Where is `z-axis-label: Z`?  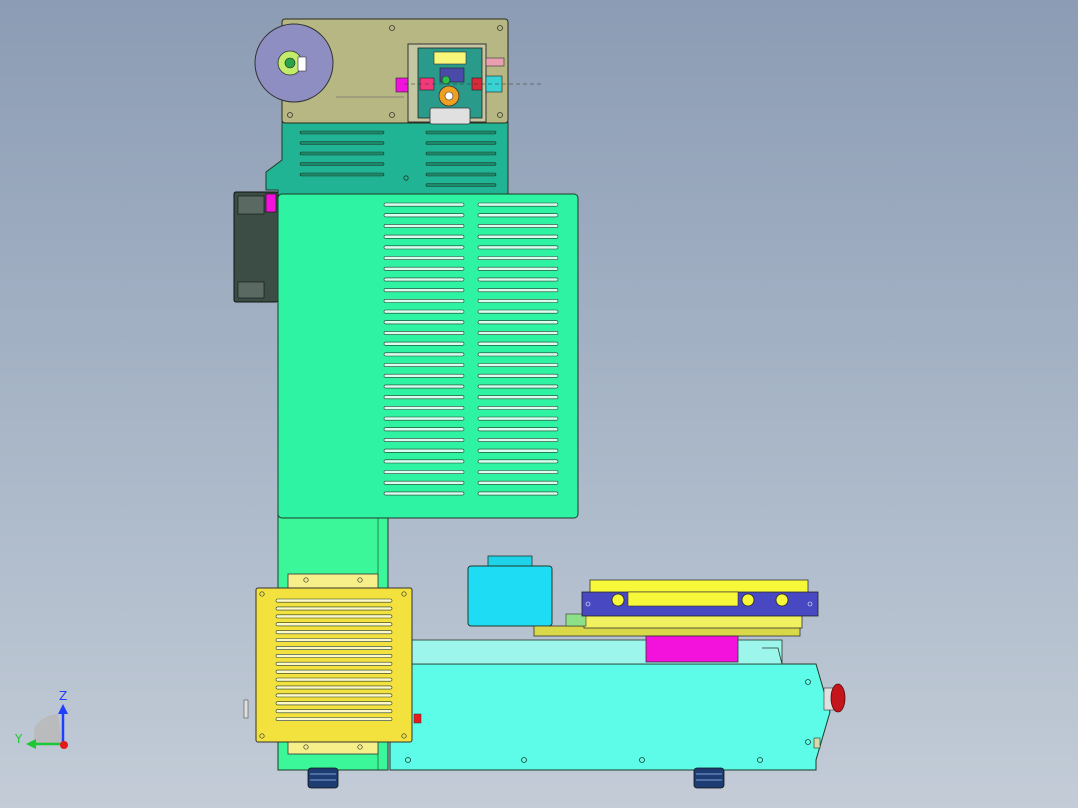 z-axis-label: Z is located at coordinates (63, 696).